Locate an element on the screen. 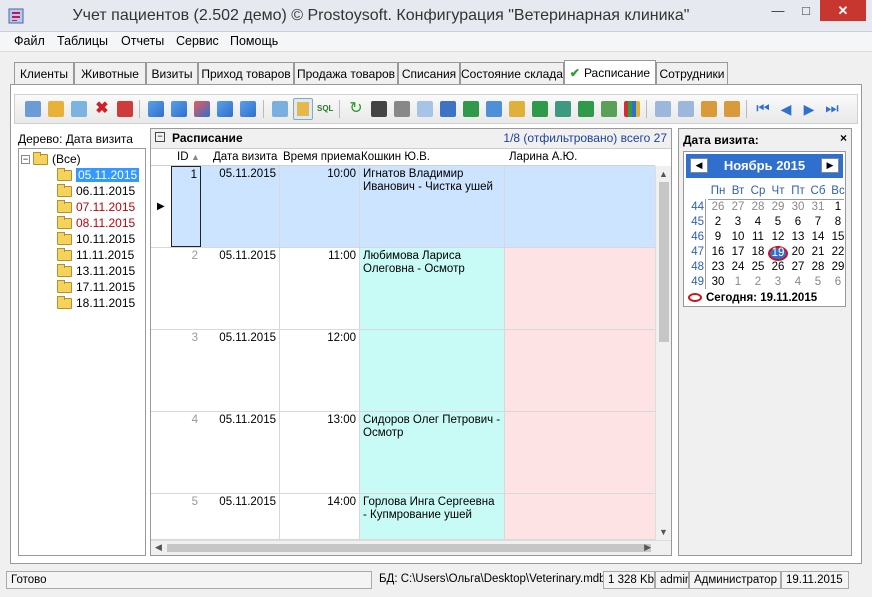 The height and width of the screenshot is (597, 872). first-record-icon: ⏮ is located at coordinates (763, 109).